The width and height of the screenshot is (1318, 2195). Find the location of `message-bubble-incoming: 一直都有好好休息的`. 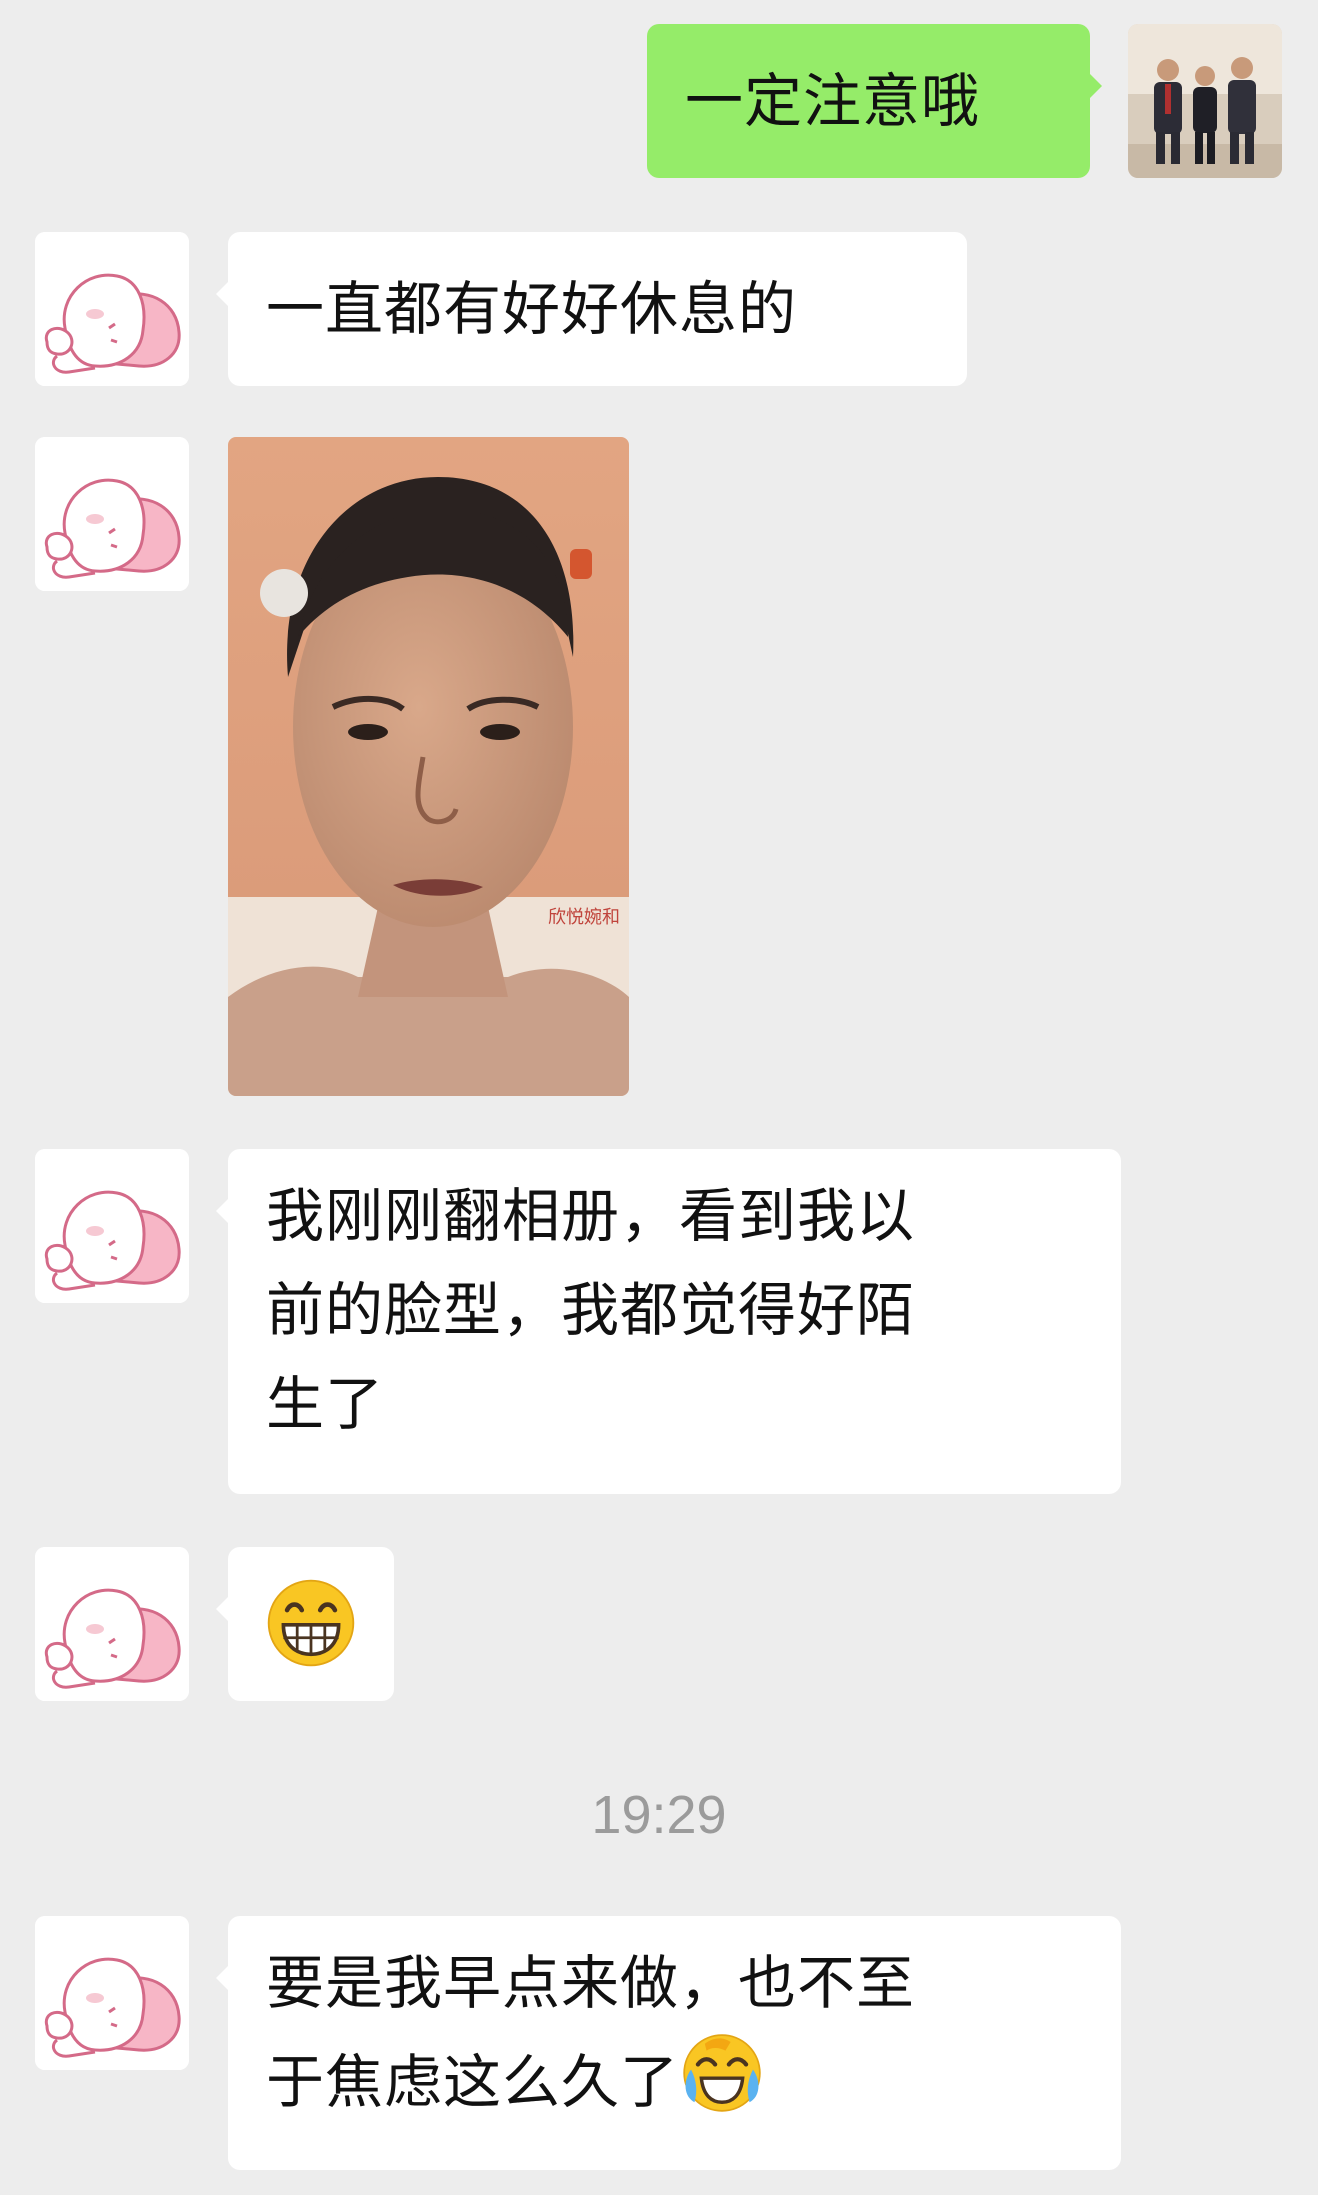

message-bubble-incoming: 一直都有好好休息的 is located at coordinates (591, 309).